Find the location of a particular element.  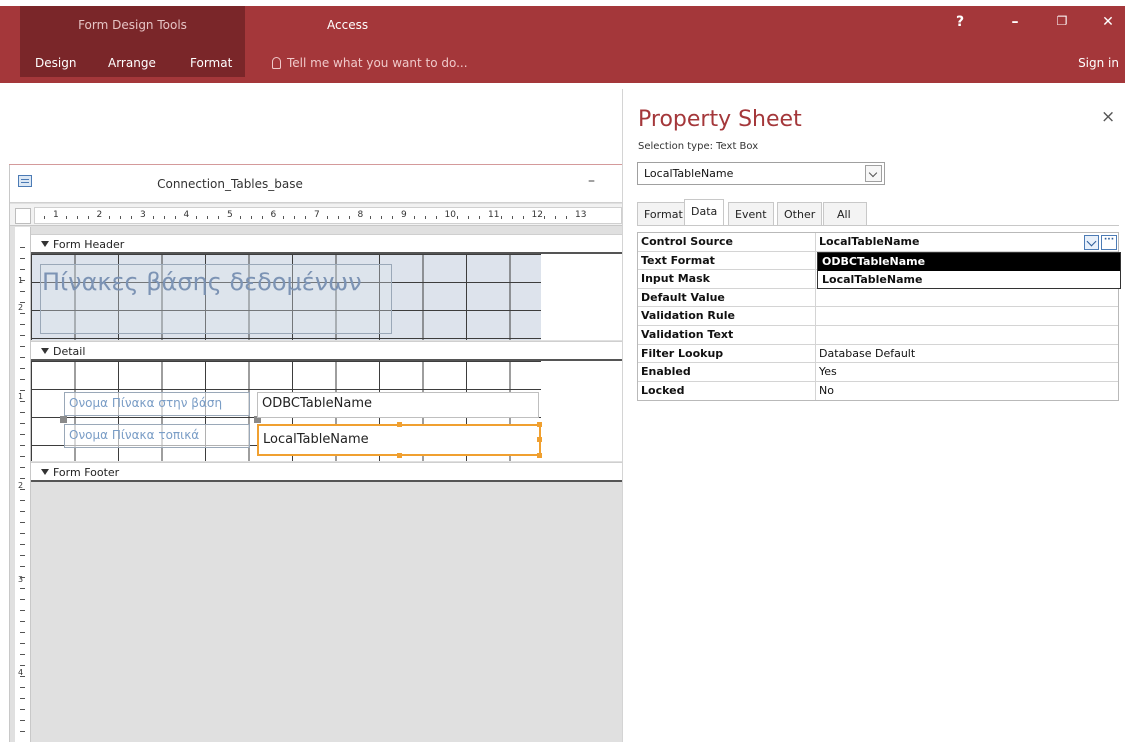

property-row: Default Value is located at coordinates (878, 298).